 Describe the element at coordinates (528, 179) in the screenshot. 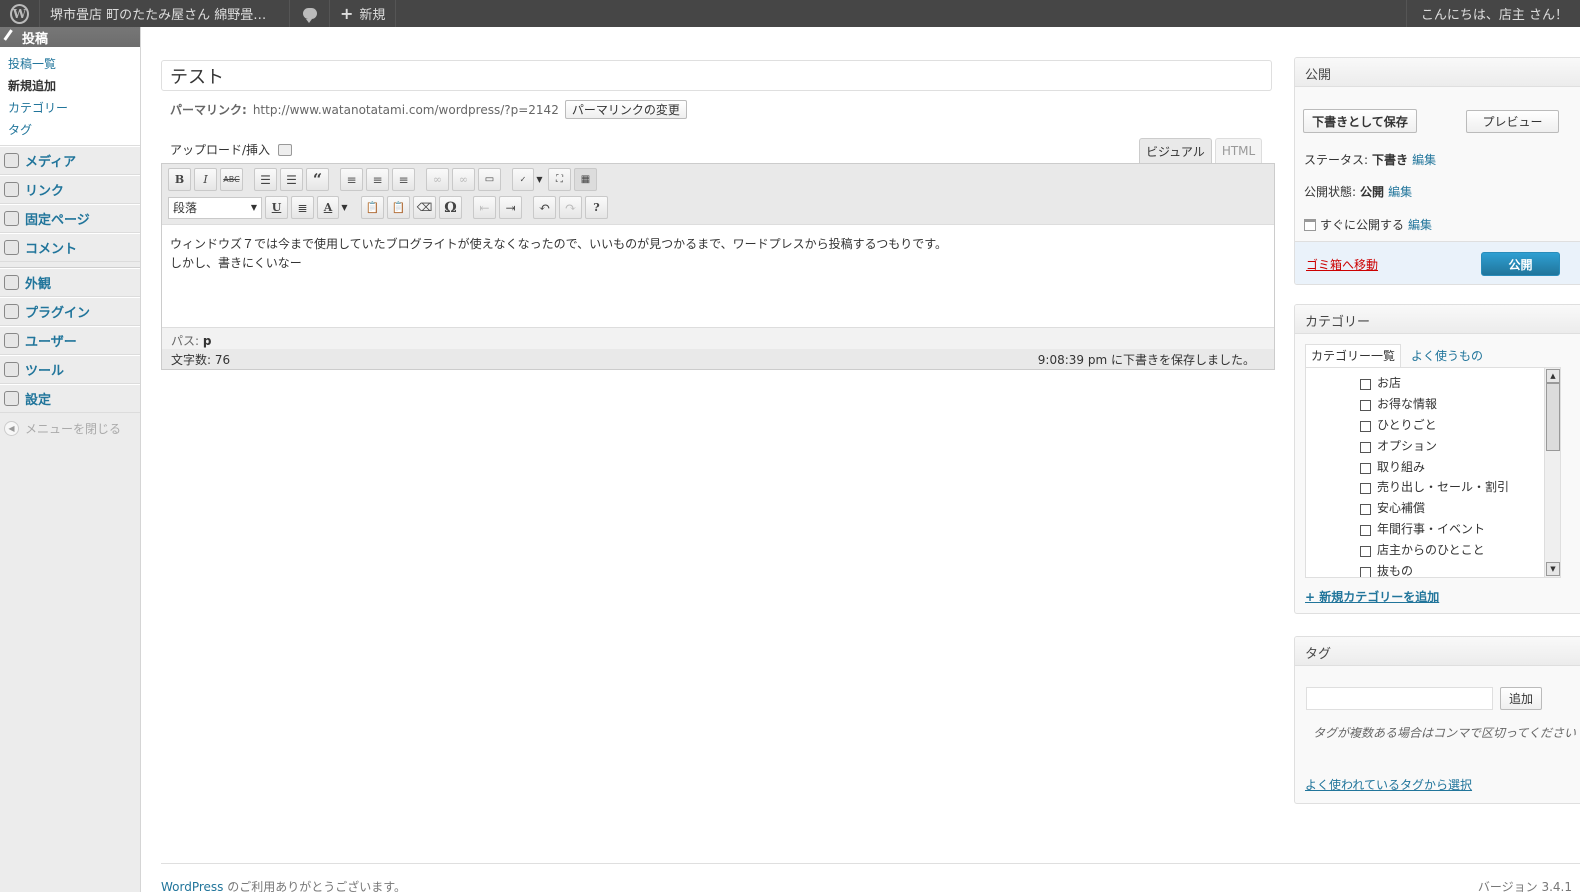

I see `spellcheck-split-button: ✓ ▼` at that location.